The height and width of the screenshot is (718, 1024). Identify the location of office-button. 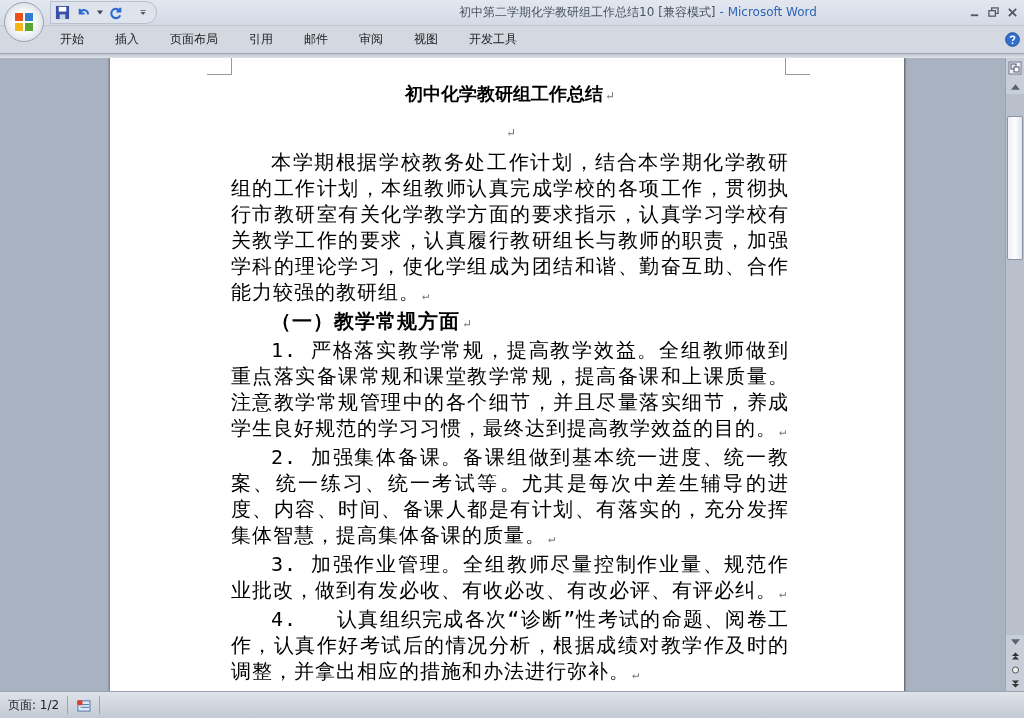
(24, 22).